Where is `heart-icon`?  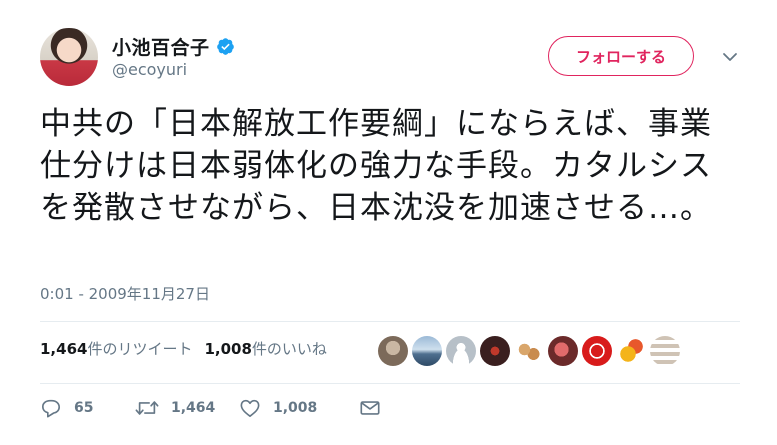
heart-icon is located at coordinates (250, 408).